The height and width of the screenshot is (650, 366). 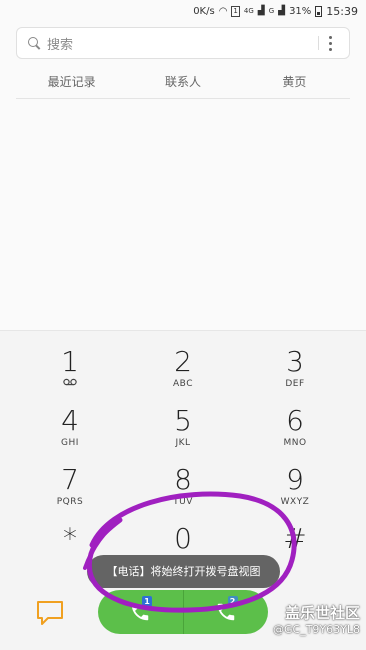 What do you see at coordinates (318, 43) in the screenshot?
I see `divider` at bounding box center [318, 43].